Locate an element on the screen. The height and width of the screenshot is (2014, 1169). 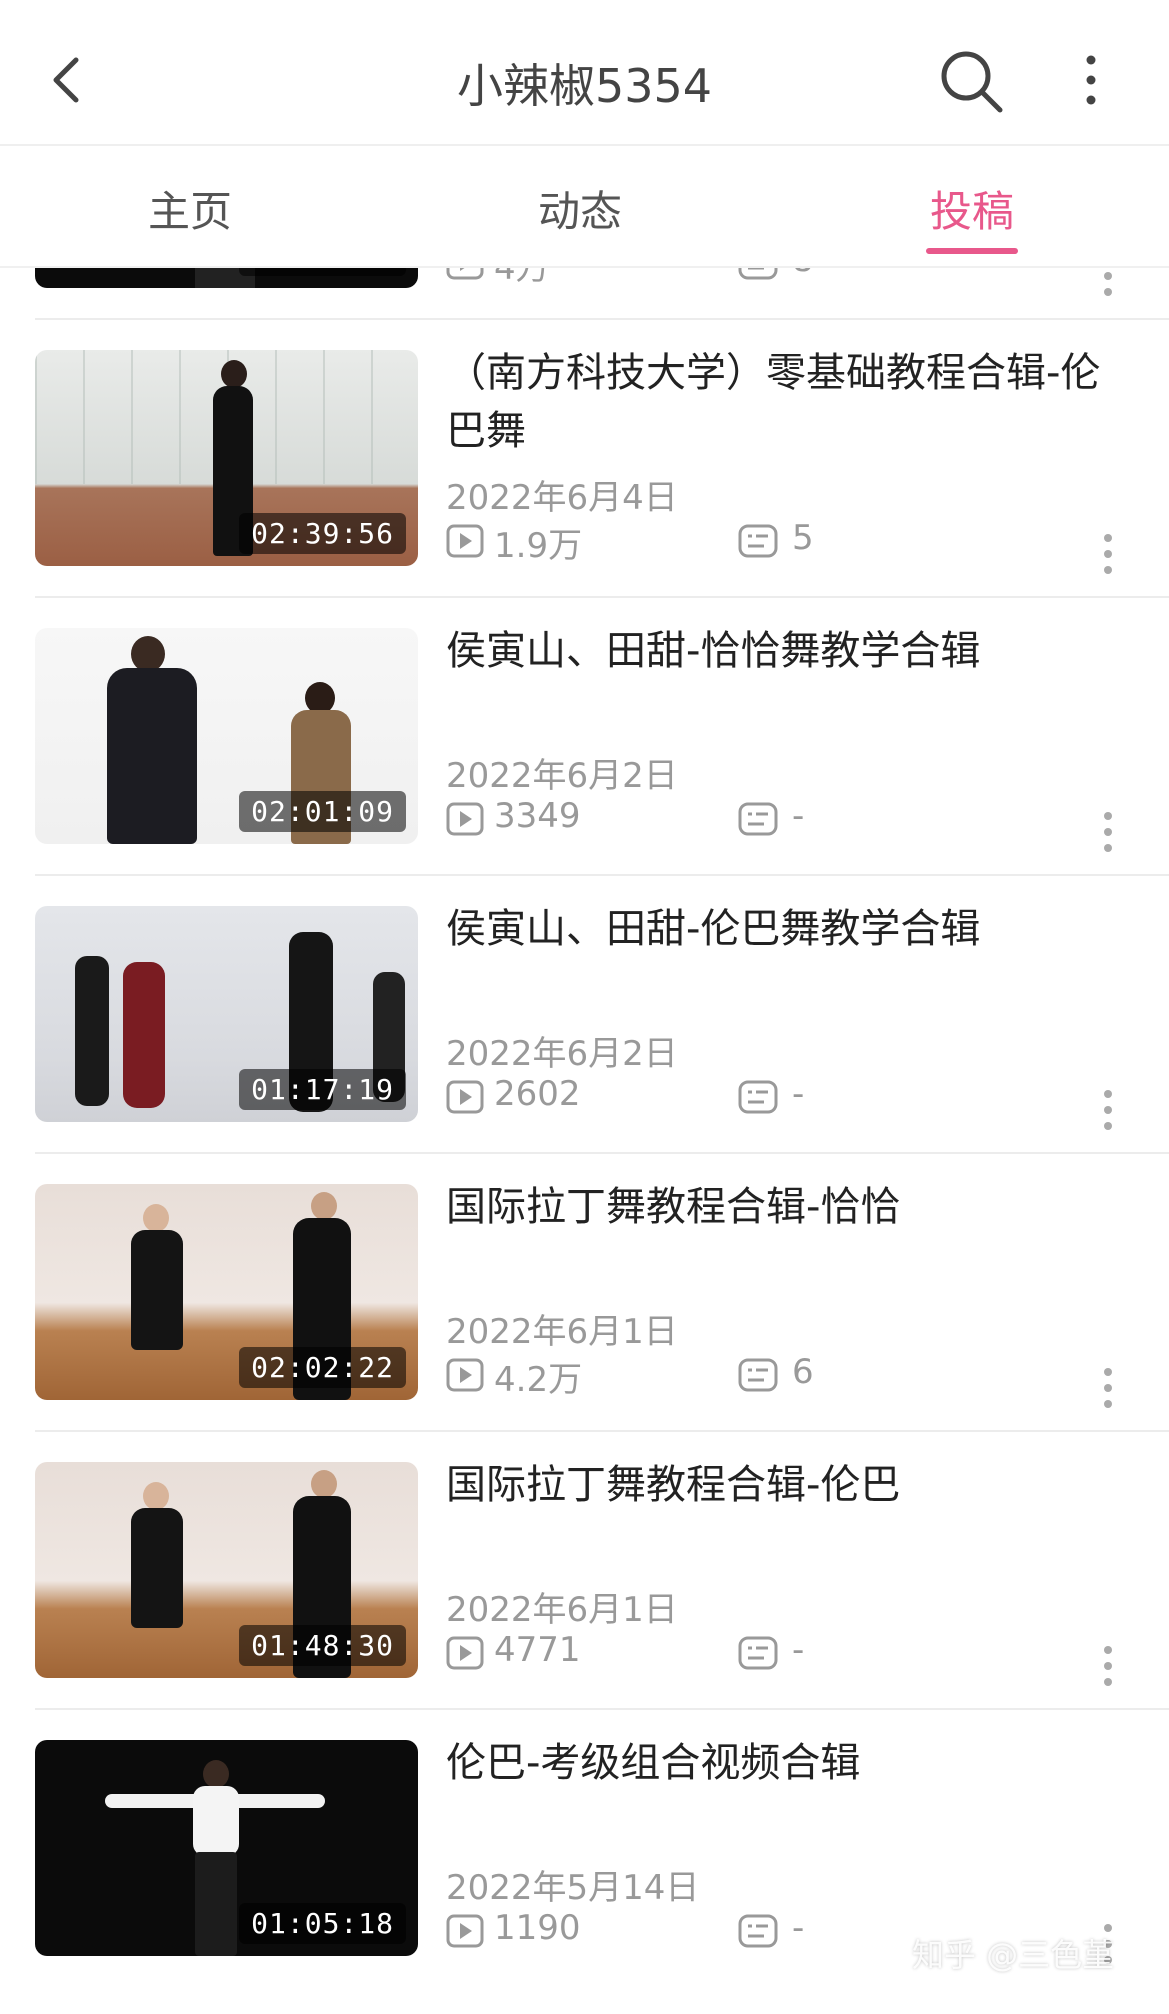
view-count: 4.2万 is located at coordinates (538, 1380).